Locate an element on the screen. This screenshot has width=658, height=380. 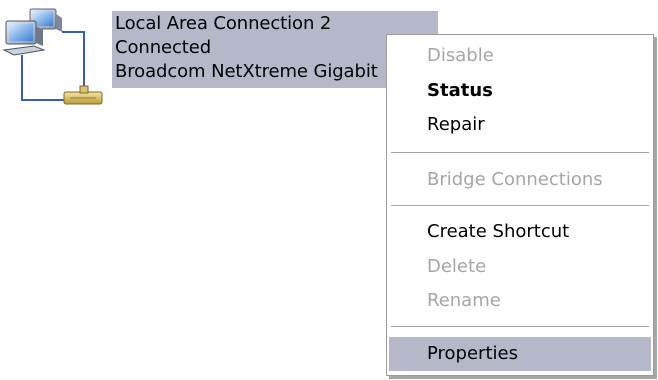
menu-item-properties: Properties is located at coordinates (520, 354).